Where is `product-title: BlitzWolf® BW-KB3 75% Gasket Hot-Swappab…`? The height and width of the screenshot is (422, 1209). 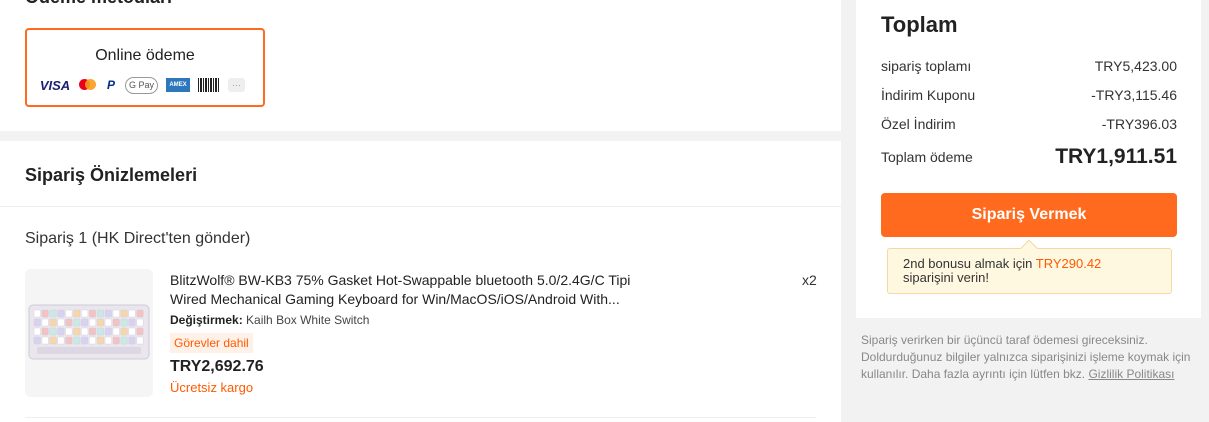 product-title: BlitzWolf® BW-KB3 75% Gasket Hot-Swappab… is located at coordinates (420, 290).